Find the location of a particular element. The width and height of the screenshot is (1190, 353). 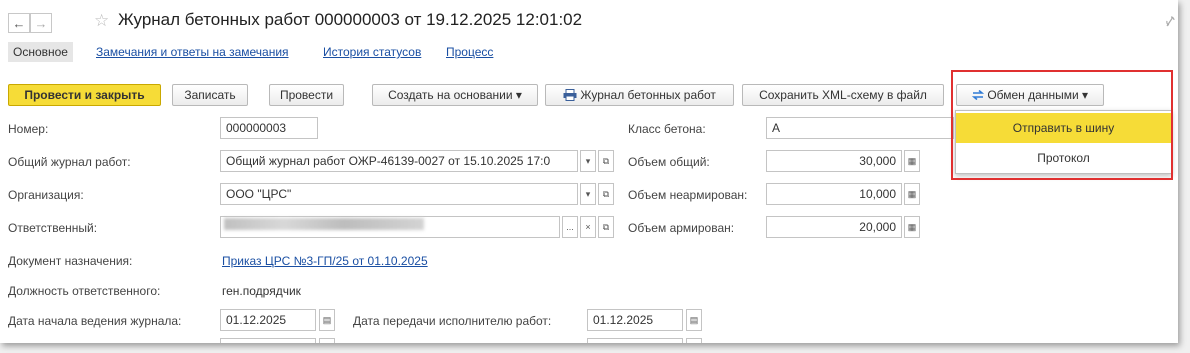

back-button: ← is located at coordinates (19, 23).